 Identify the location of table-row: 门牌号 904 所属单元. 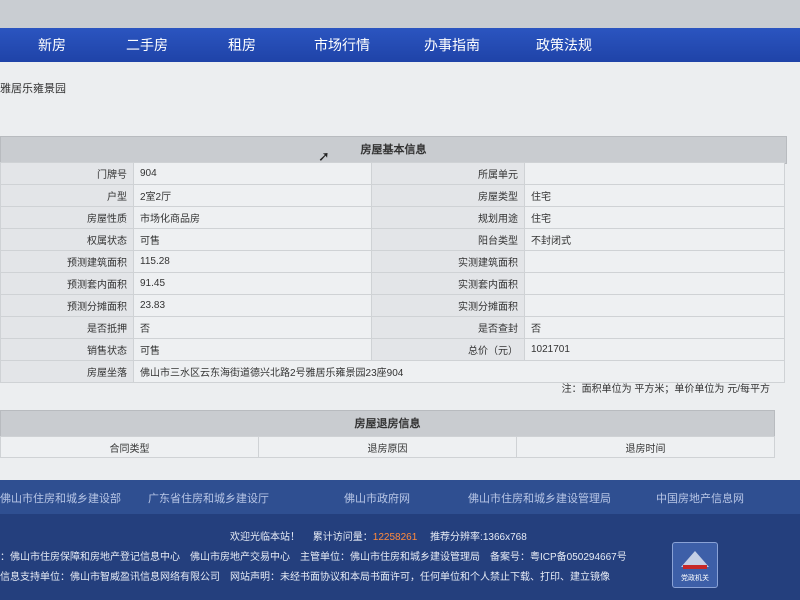
(392, 173).